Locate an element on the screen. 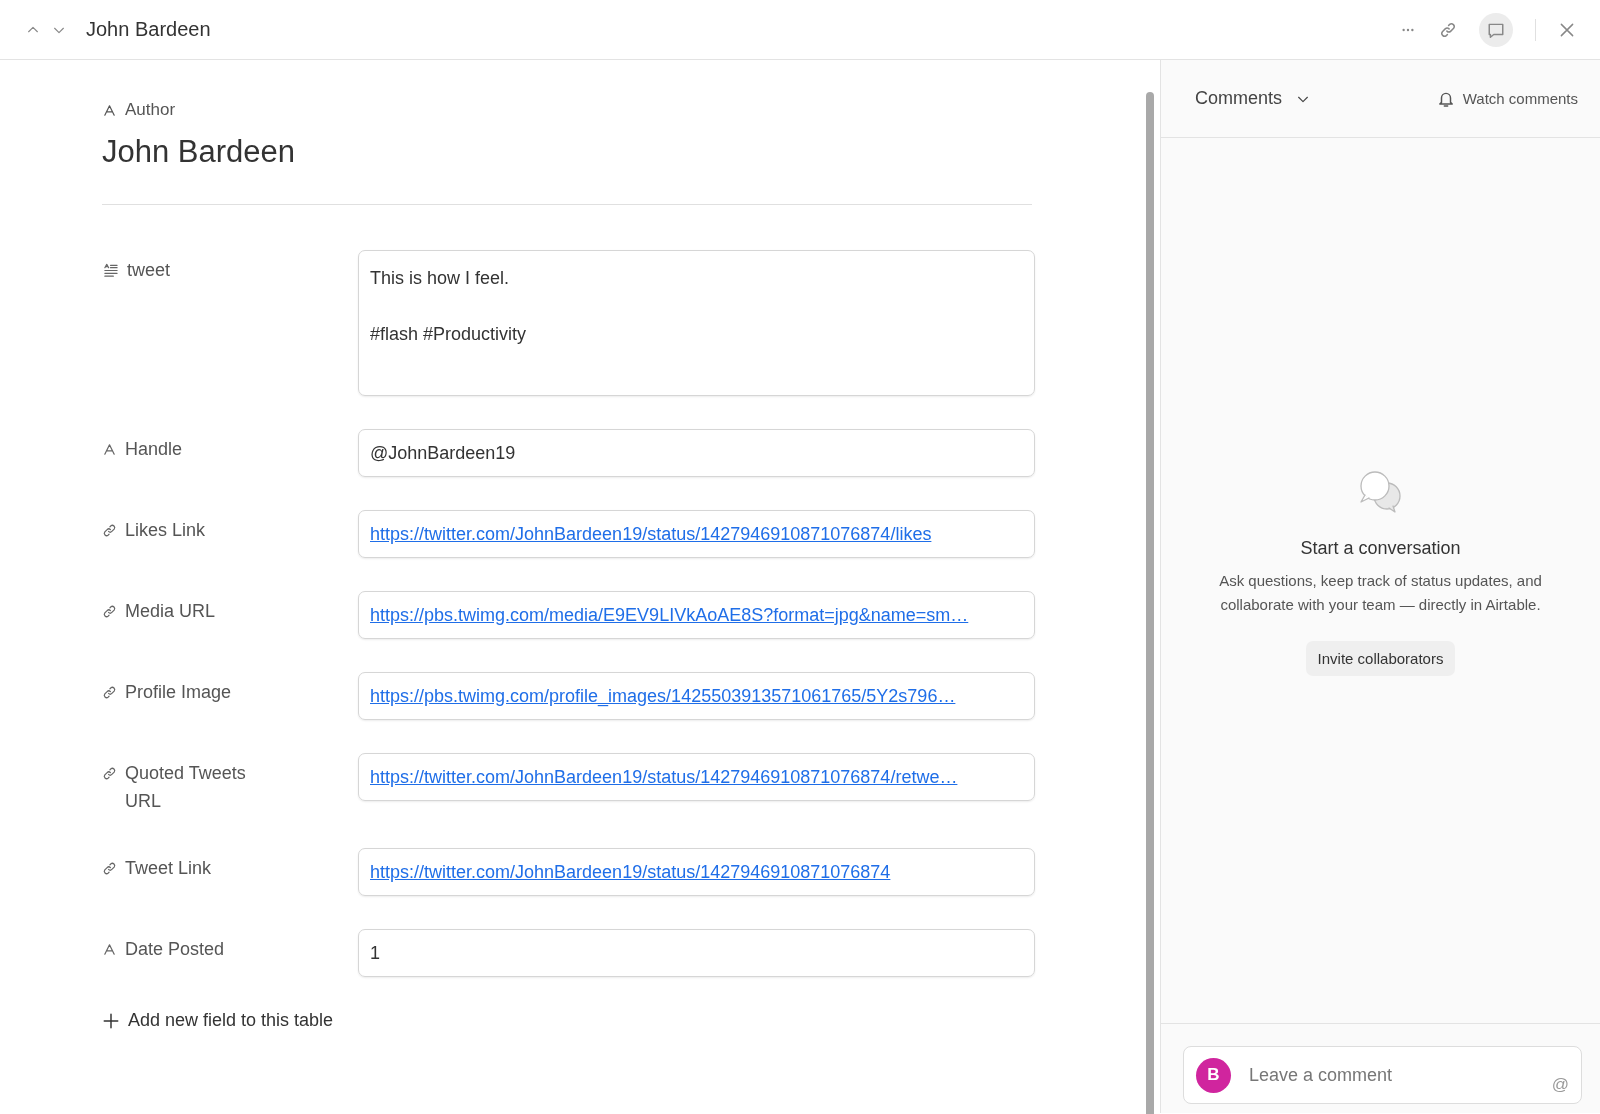 This screenshot has height=1114, width=1600. field-label: Date Posted is located at coordinates (175, 949).